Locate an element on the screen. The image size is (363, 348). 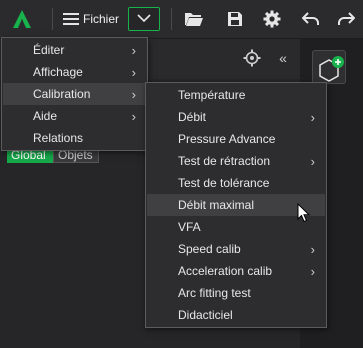
file-menu-button: Fichier is located at coordinates (91, 19).